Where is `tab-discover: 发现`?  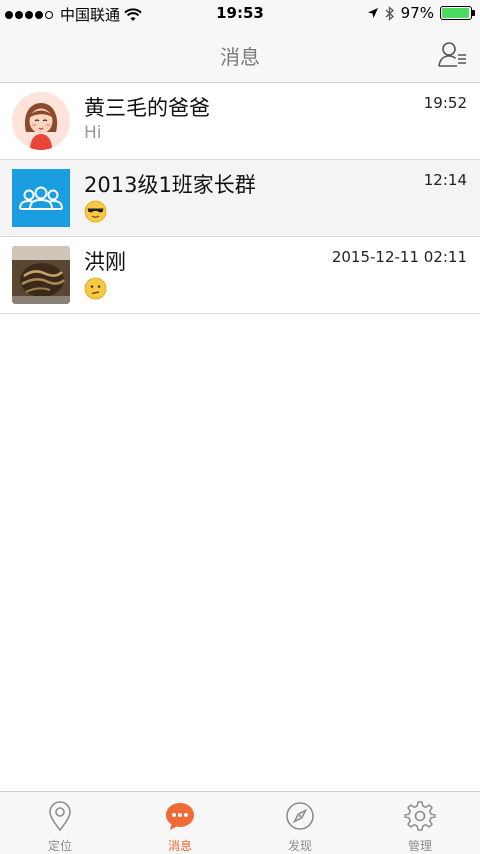
tab-discover: 发现 is located at coordinates (300, 823).